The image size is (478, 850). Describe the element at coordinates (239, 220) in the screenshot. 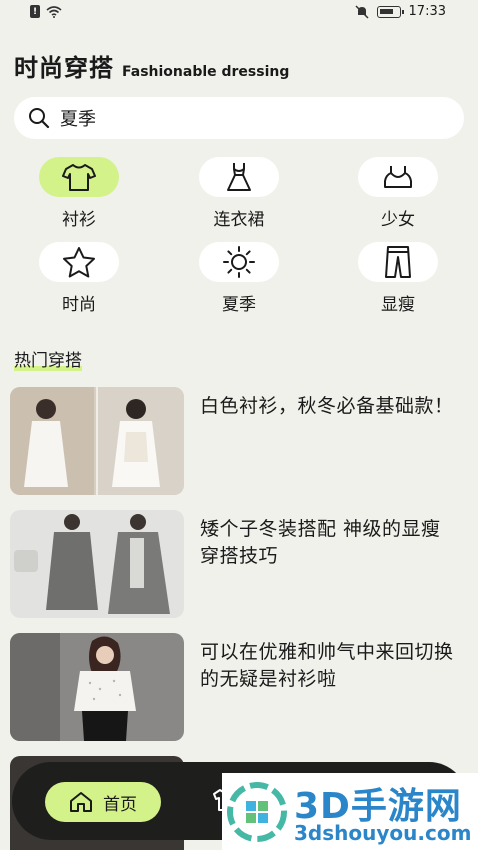

I see `category-label: 连衣裙` at that location.